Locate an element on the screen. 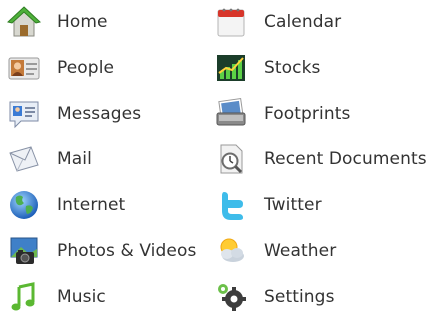 The image size is (441, 317). menu-item-label: Twitter is located at coordinates (293, 205).